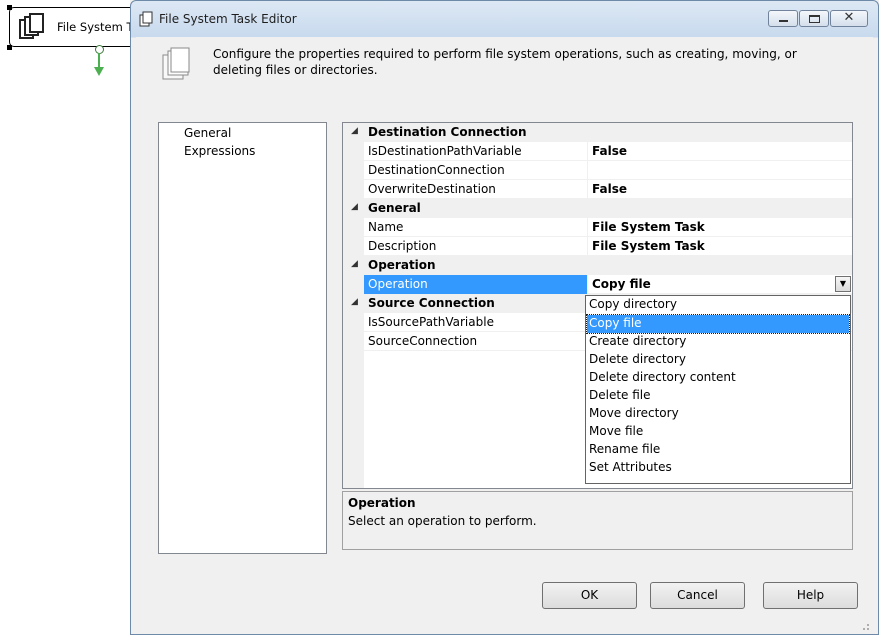 Image resolution: width=879 pixels, height=635 pixels. I want to click on description-text: Select an operation to perform., so click(442, 521).